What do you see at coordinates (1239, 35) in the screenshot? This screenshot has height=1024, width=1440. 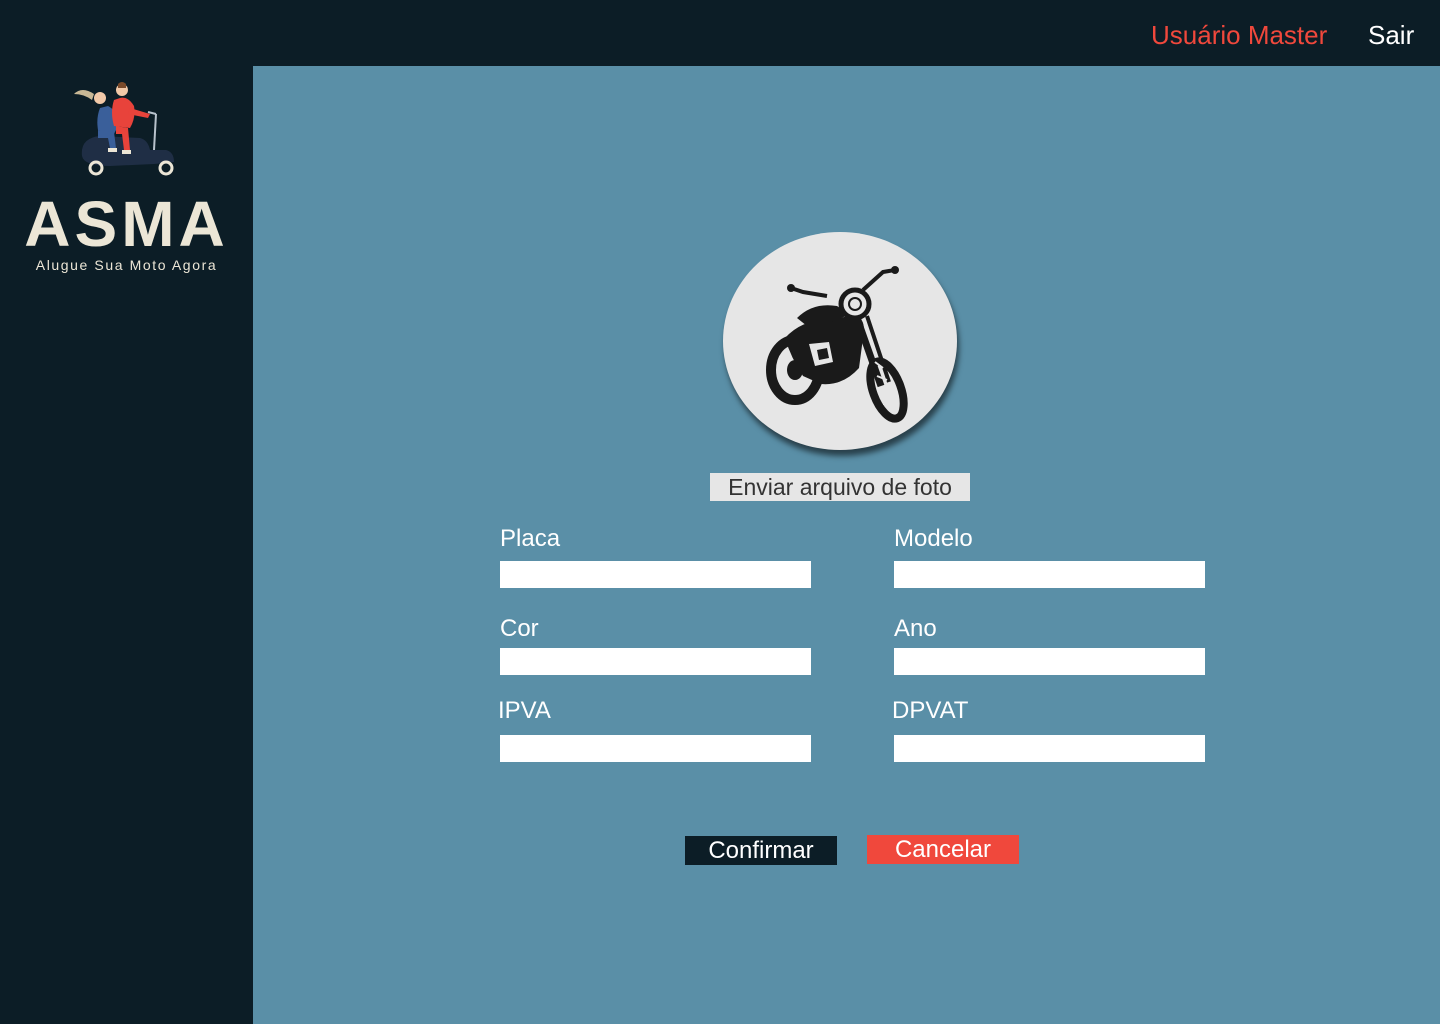 I see `user-menu-link: Usuário Master` at bounding box center [1239, 35].